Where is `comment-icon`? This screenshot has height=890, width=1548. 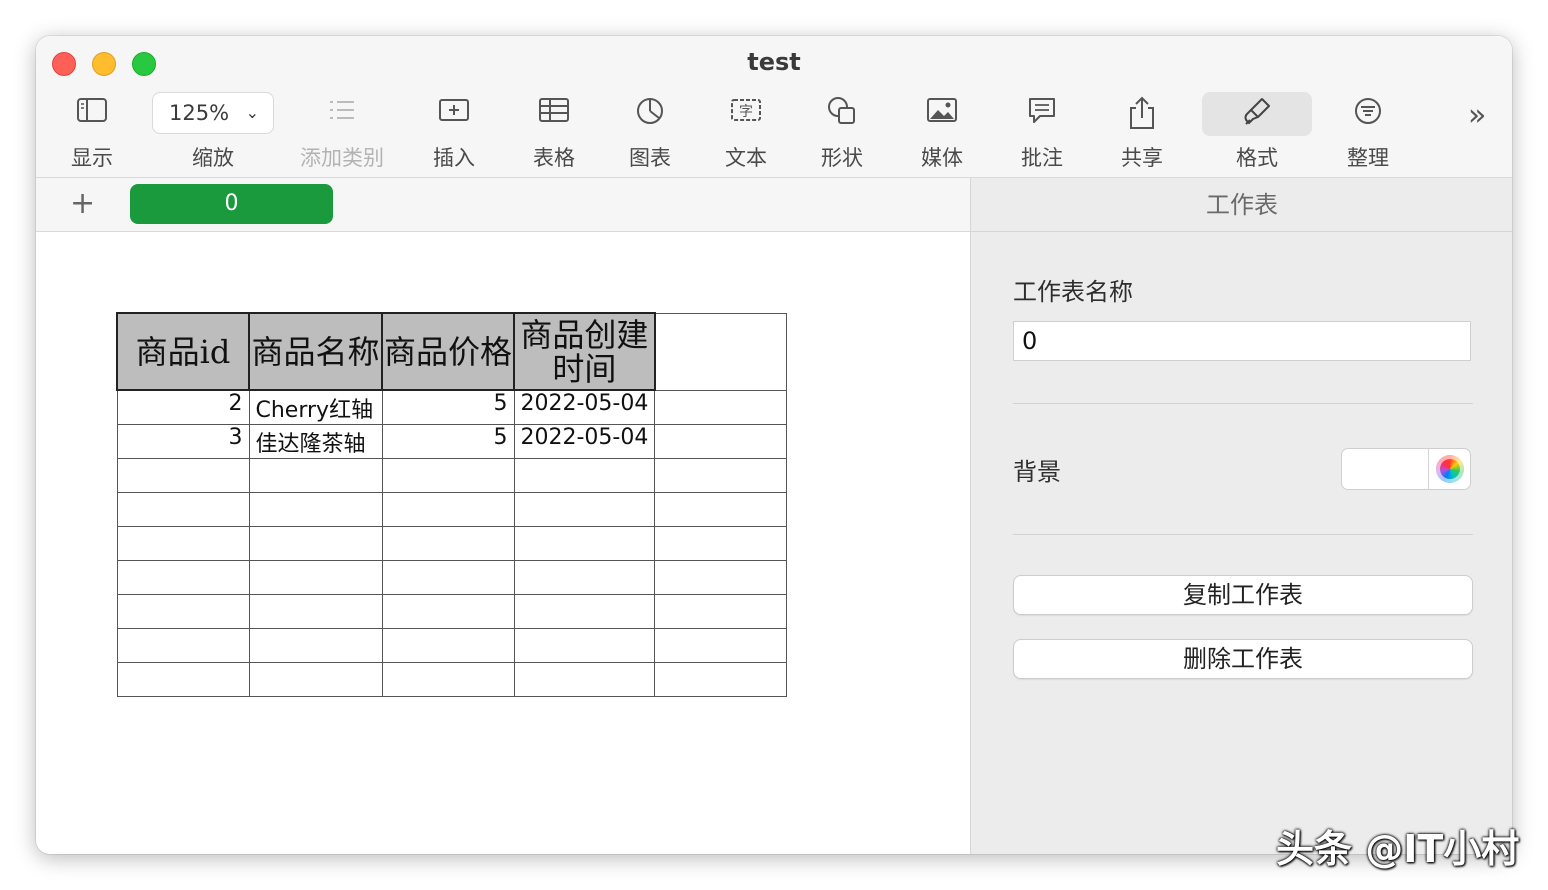
comment-icon is located at coordinates (1042, 110).